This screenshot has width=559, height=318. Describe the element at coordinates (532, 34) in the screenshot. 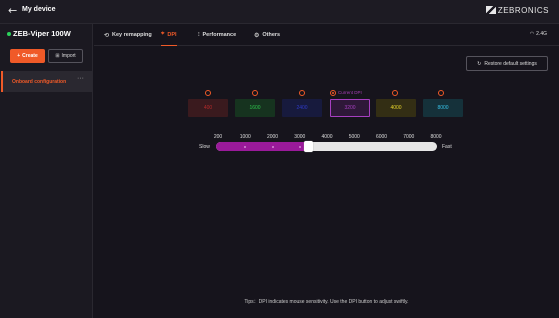

I see `wifi-icon: ◠` at that location.